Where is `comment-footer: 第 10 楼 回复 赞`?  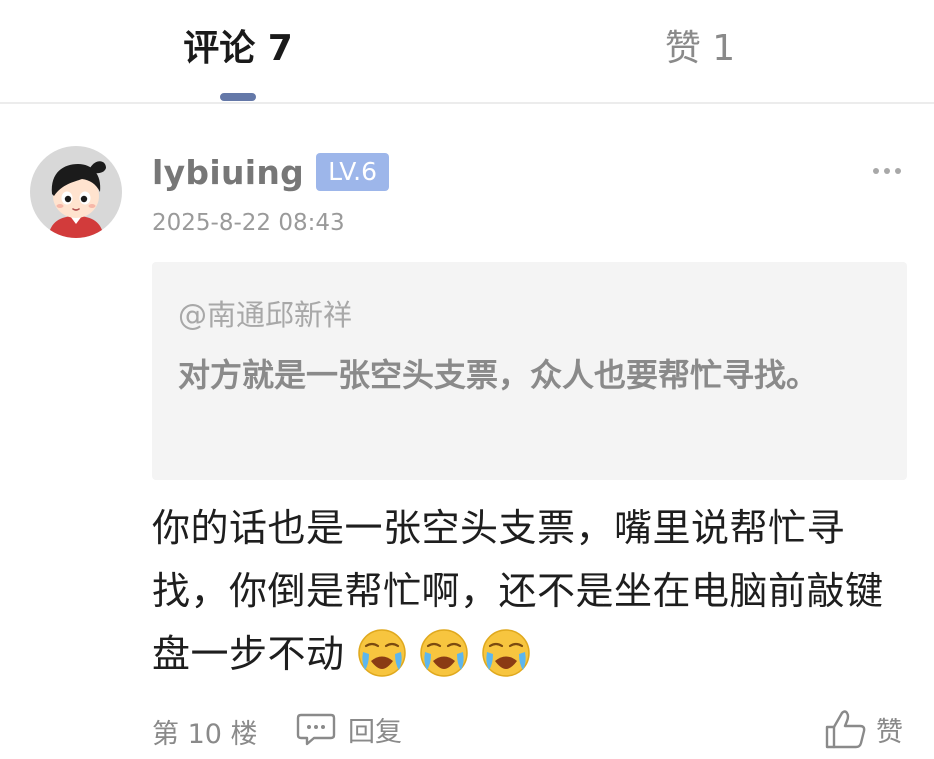 comment-footer: 第 10 楼 回复 赞 is located at coordinates (532, 729).